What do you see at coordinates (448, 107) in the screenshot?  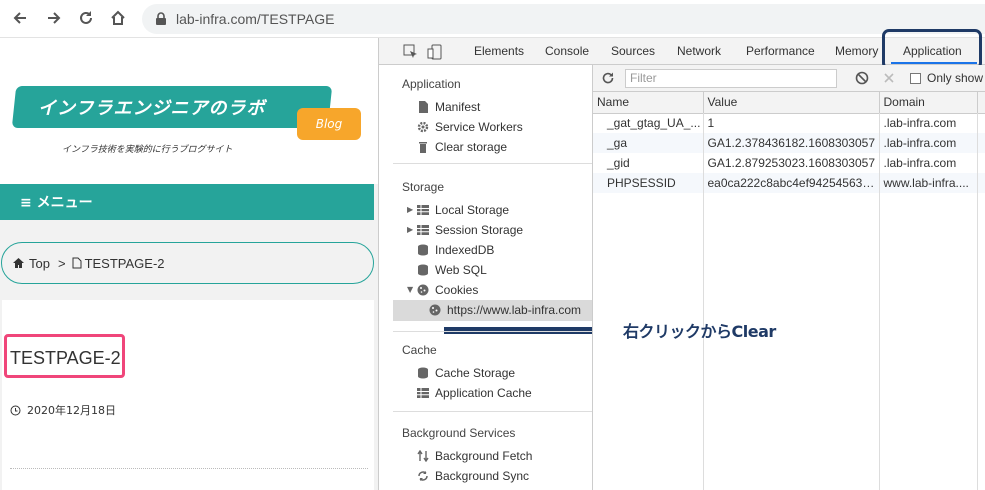 I see `sidebar-item-manifest: Manifest` at bounding box center [448, 107].